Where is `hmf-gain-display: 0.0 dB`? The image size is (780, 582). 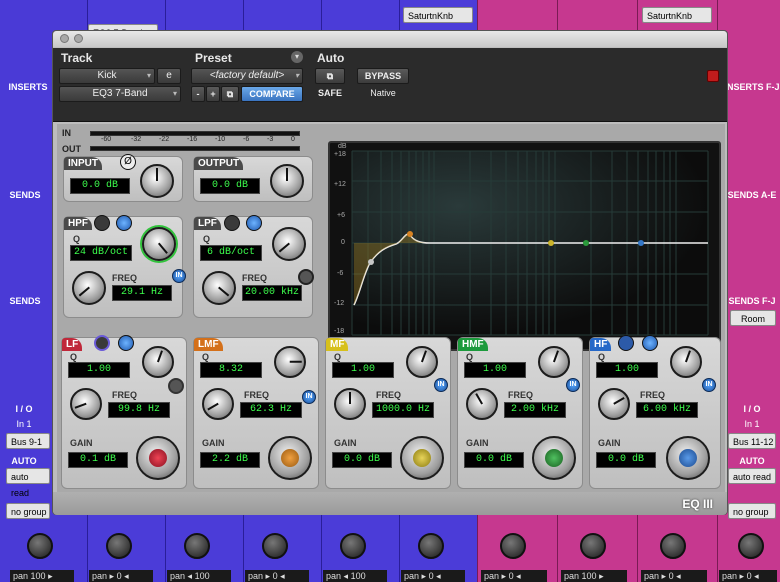
hmf-gain-display: 0.0 dB is located at coordinates (494, 460).